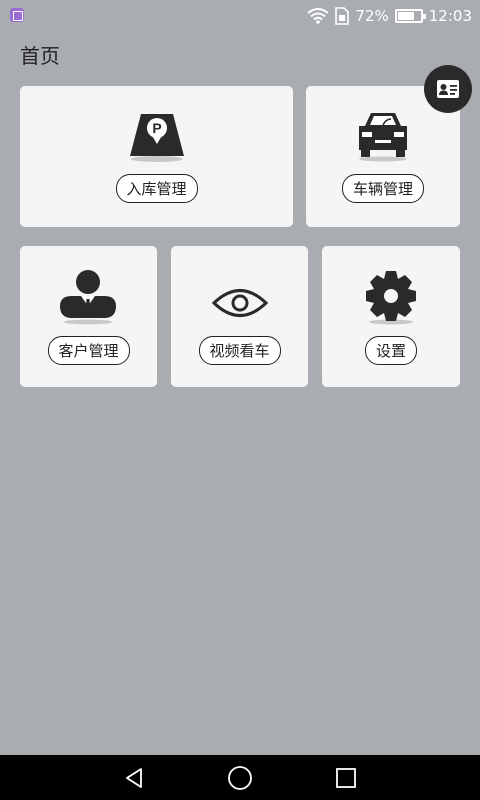 The image size is (480, 800). I want to click on clock: 12:03, so click(450, 16).